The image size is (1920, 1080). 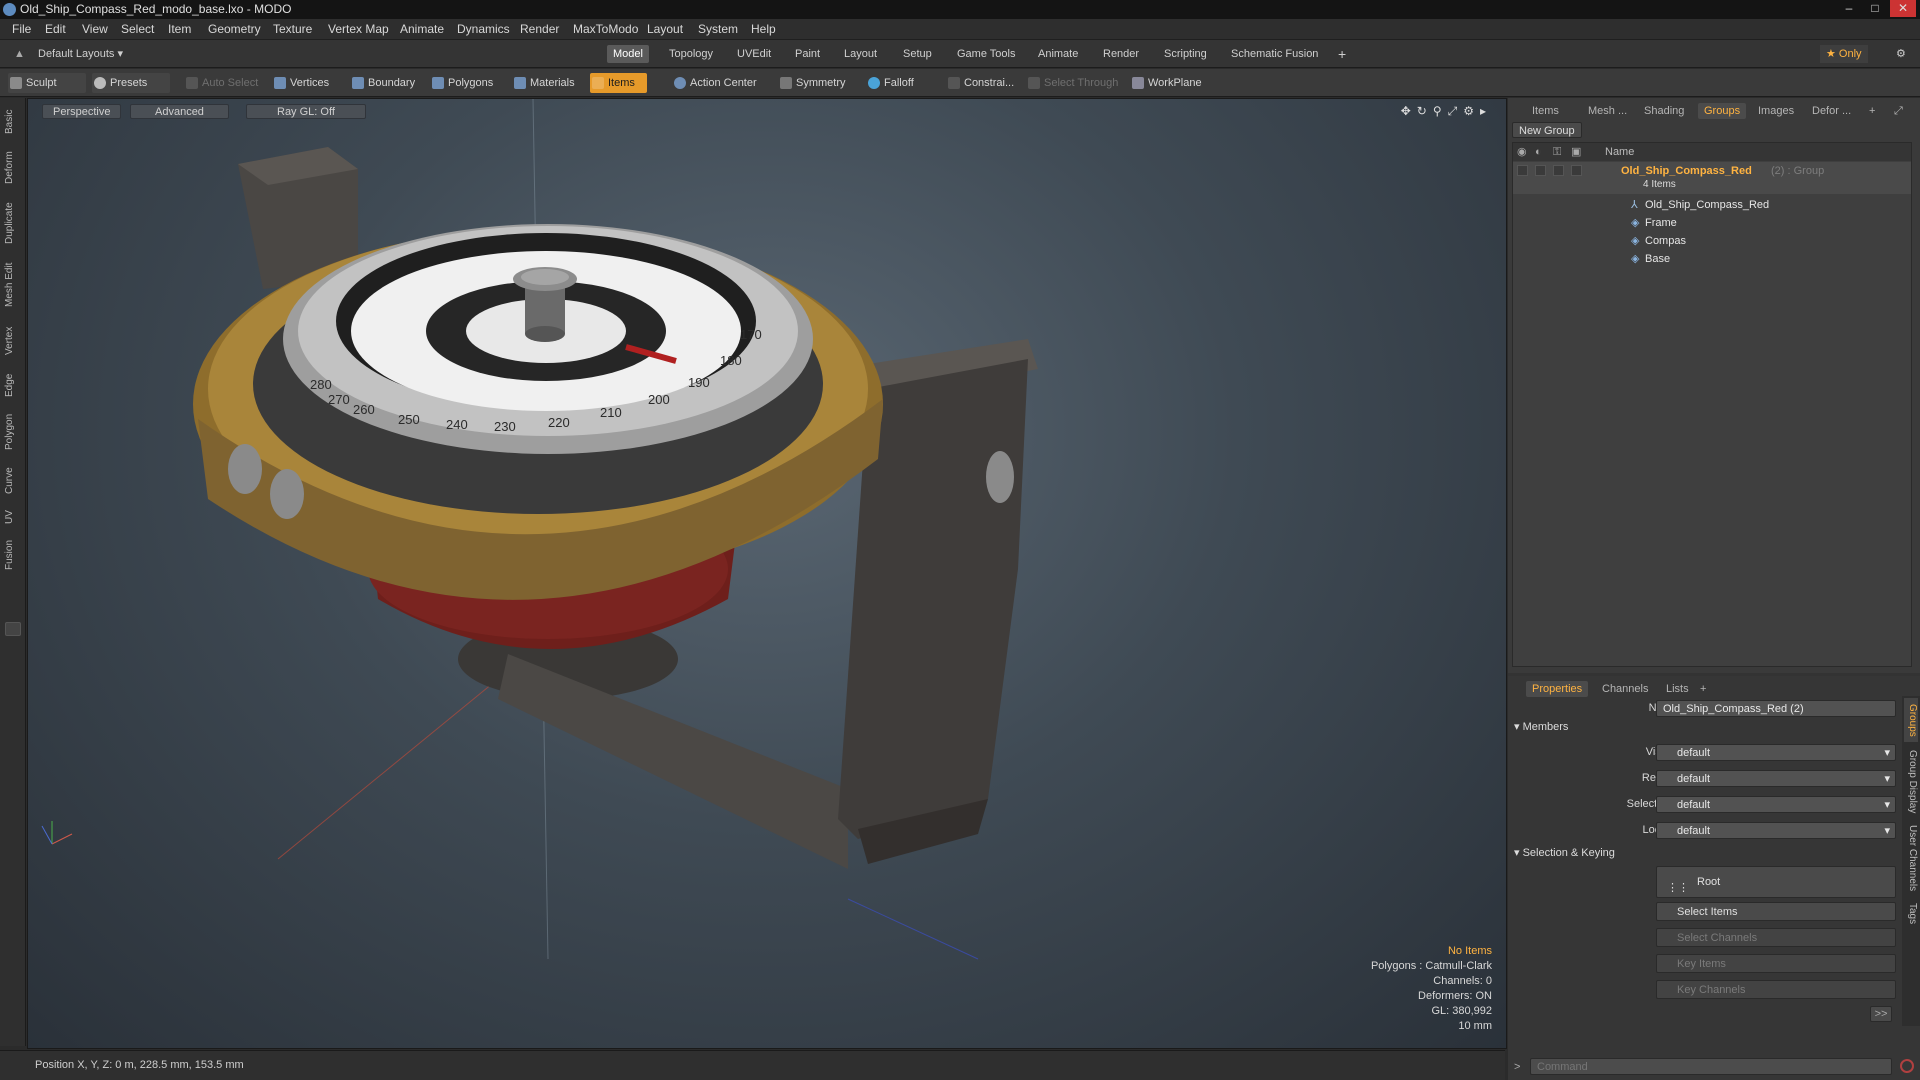 What do you see at coordinates (1547, 130) in the screenshot?
I see `new-group-button: New Group` at bounding box center [1547, 130].